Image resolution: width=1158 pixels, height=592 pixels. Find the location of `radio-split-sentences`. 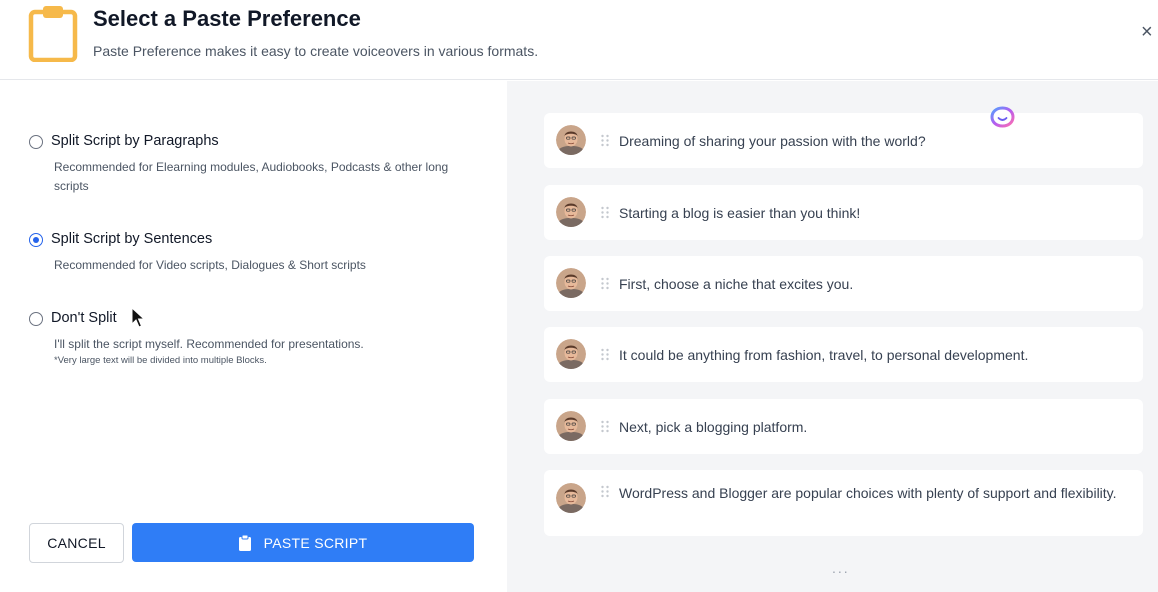

radio-split-sentences is located at coordinates (36, 240).